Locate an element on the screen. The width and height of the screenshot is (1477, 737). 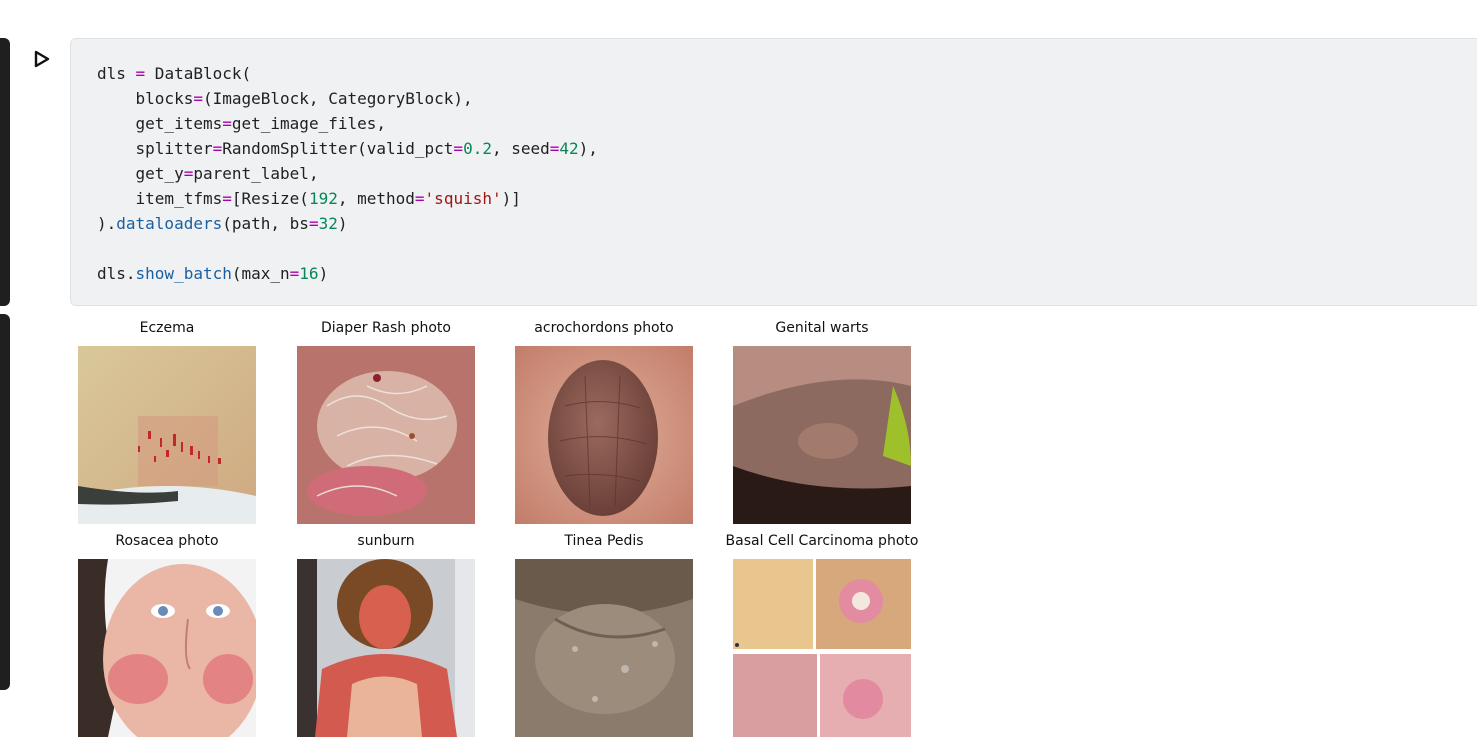
code-cell-focus-bar is located at coordinates (5, 172).